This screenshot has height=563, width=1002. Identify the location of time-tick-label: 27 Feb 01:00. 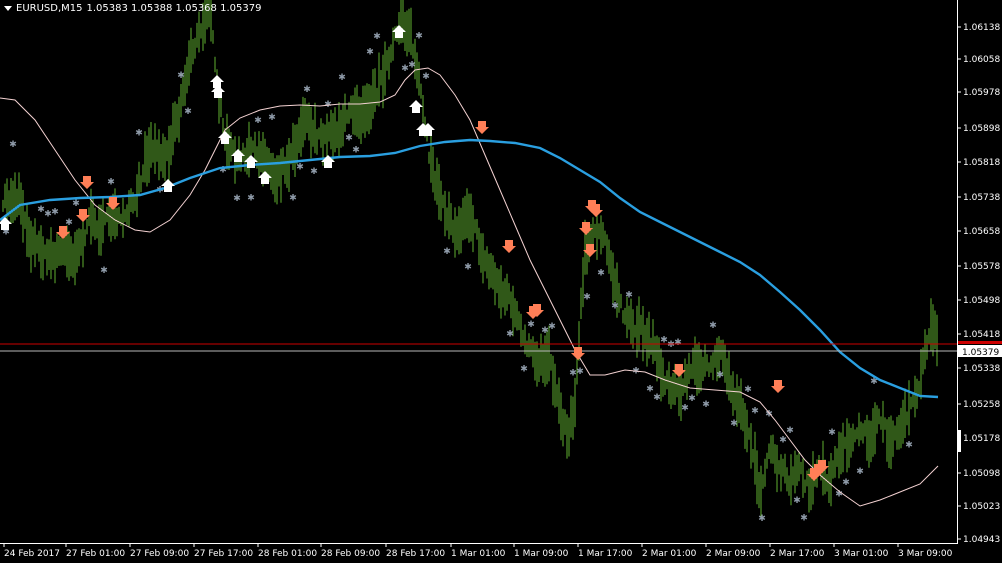
(95, 554).